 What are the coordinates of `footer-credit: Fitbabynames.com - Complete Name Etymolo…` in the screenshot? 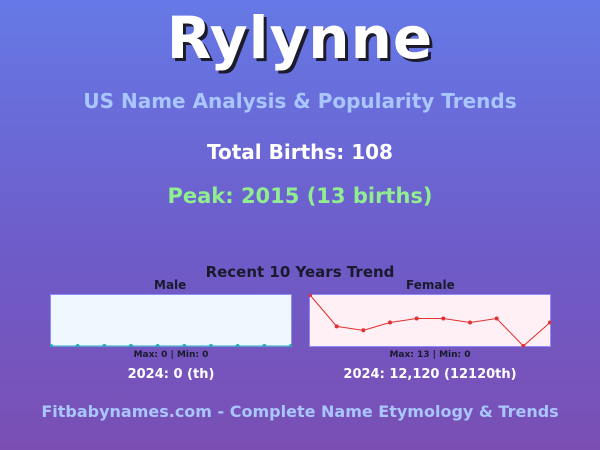 It's located at (300, 411).